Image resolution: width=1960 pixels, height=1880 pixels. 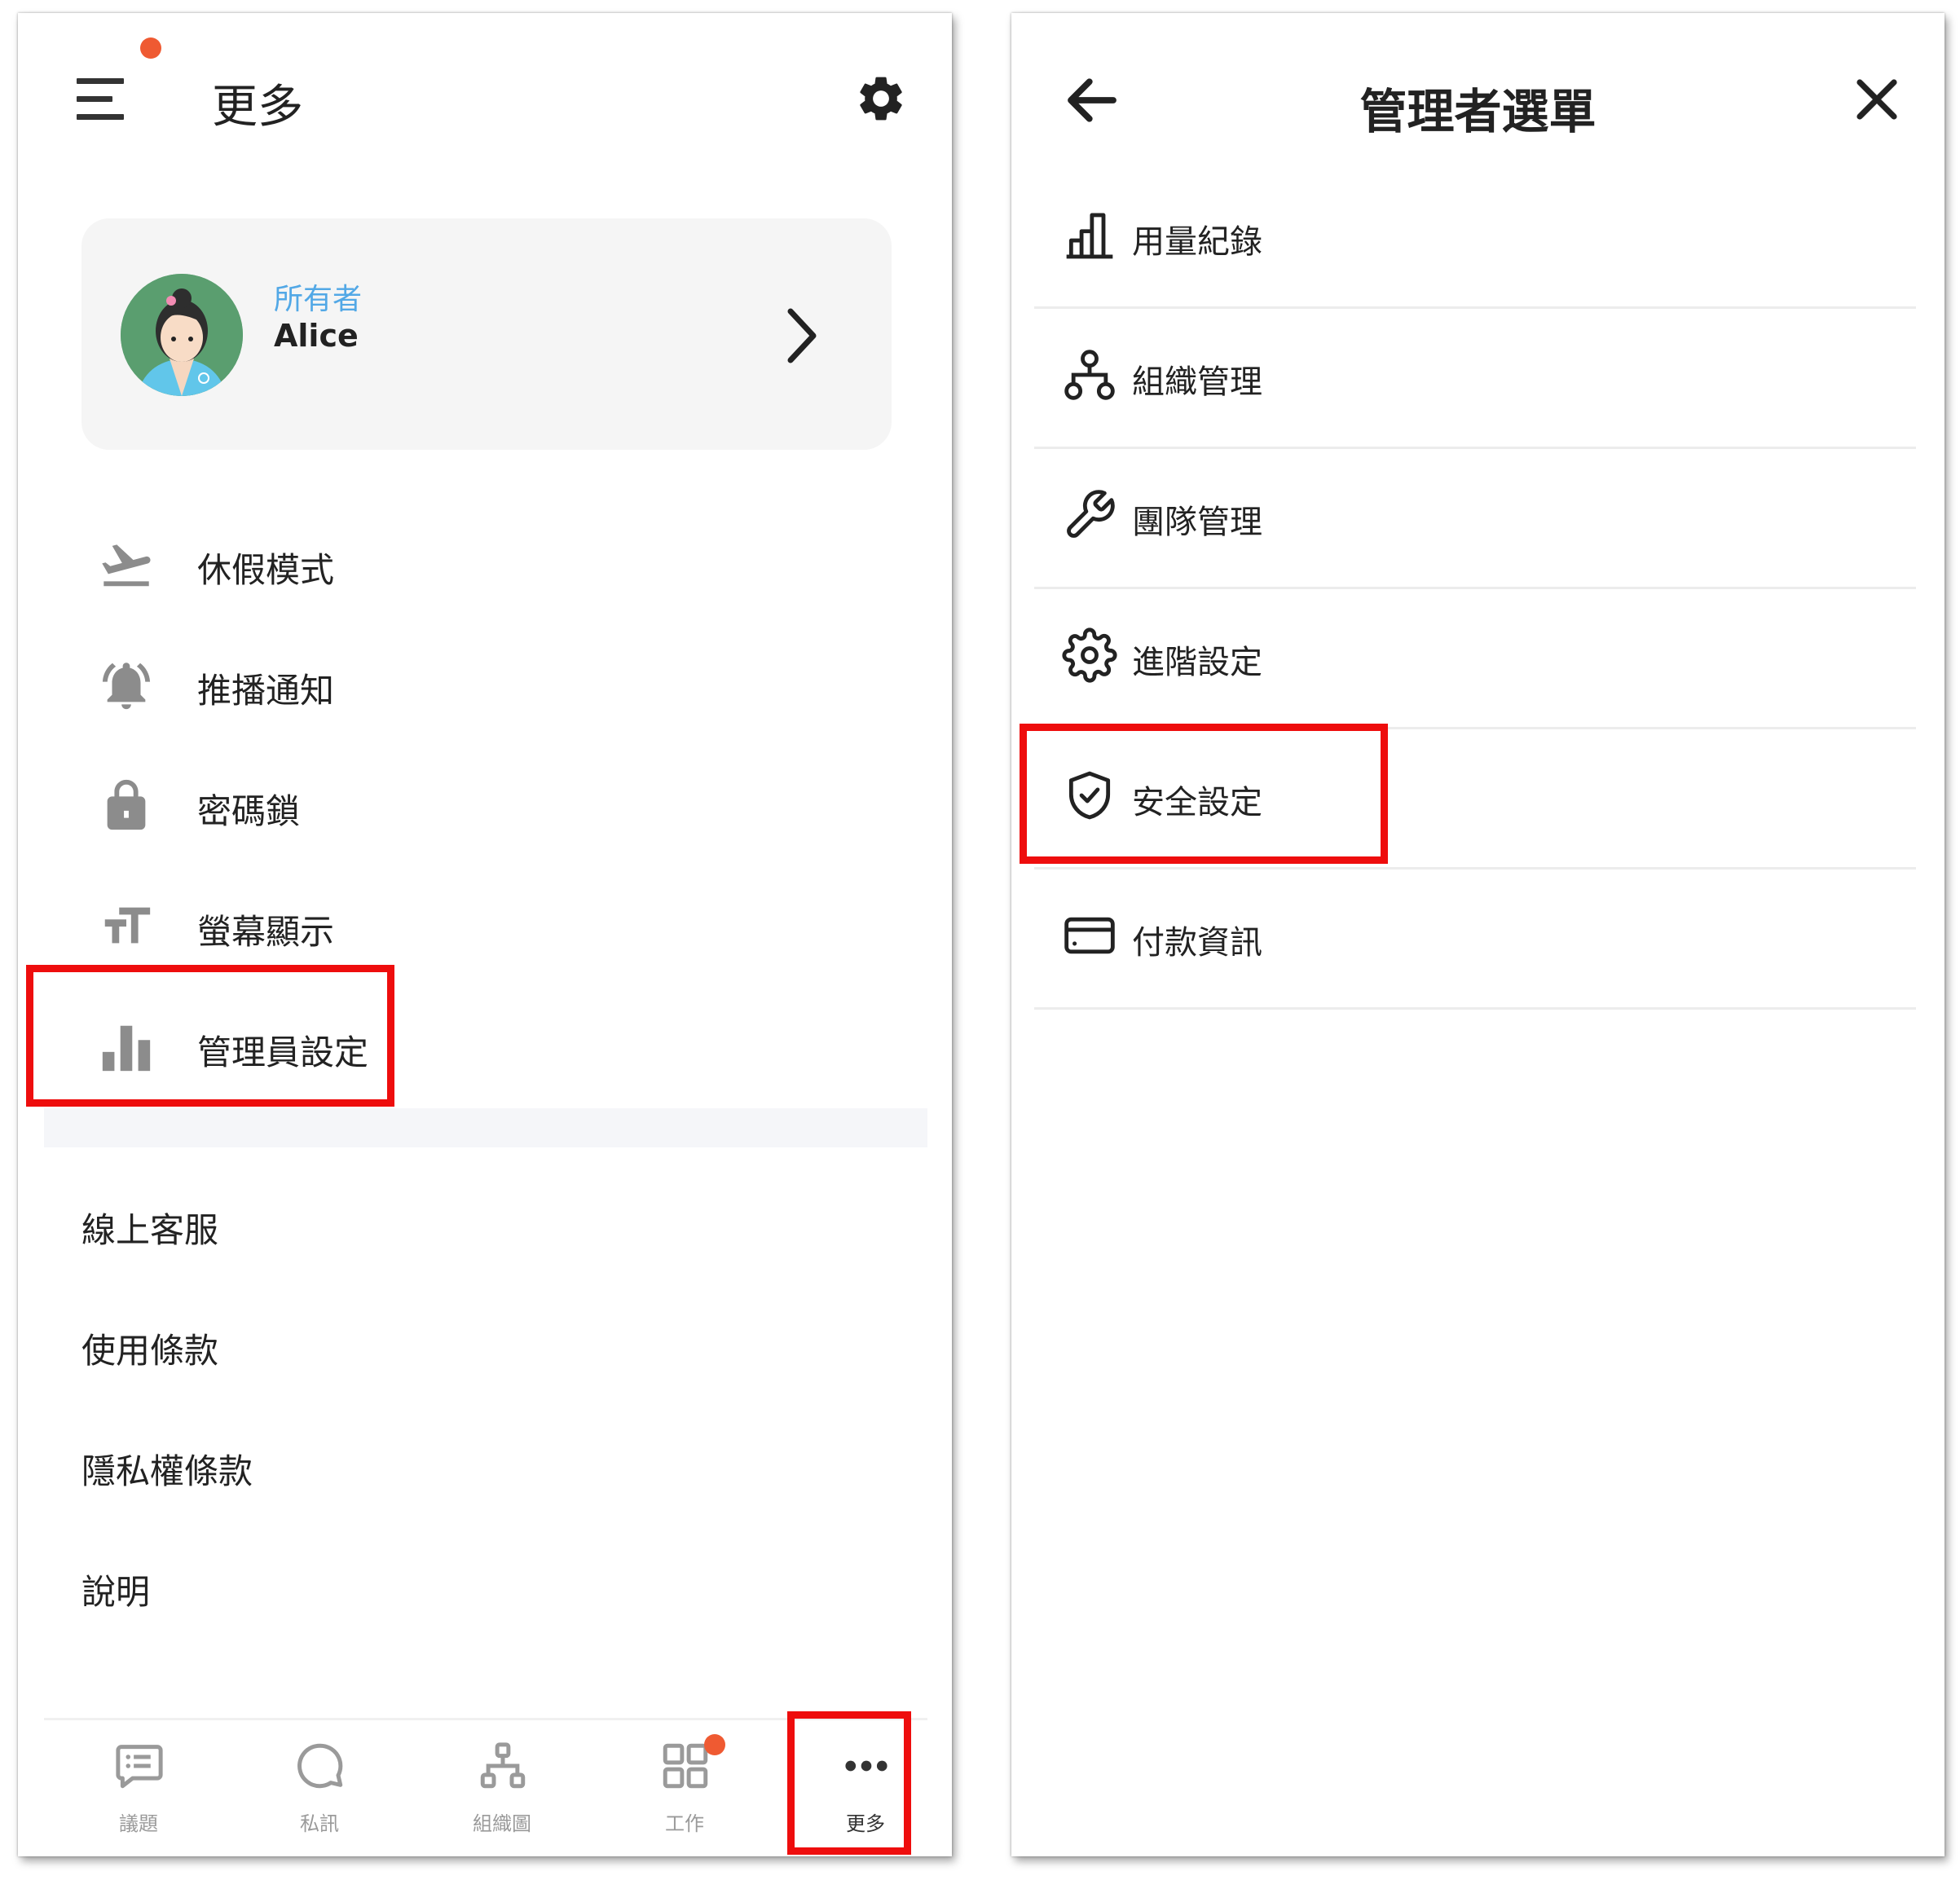 I want to click on link-privacy-policy: 隱私權條款, so click(x=448, y=1463).